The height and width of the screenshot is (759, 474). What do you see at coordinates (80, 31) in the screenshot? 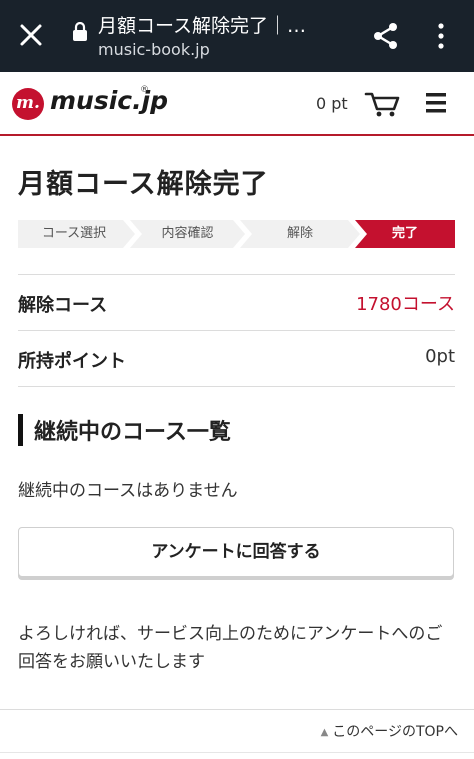
I see `lock-icon` at bounding box center [80, 31].